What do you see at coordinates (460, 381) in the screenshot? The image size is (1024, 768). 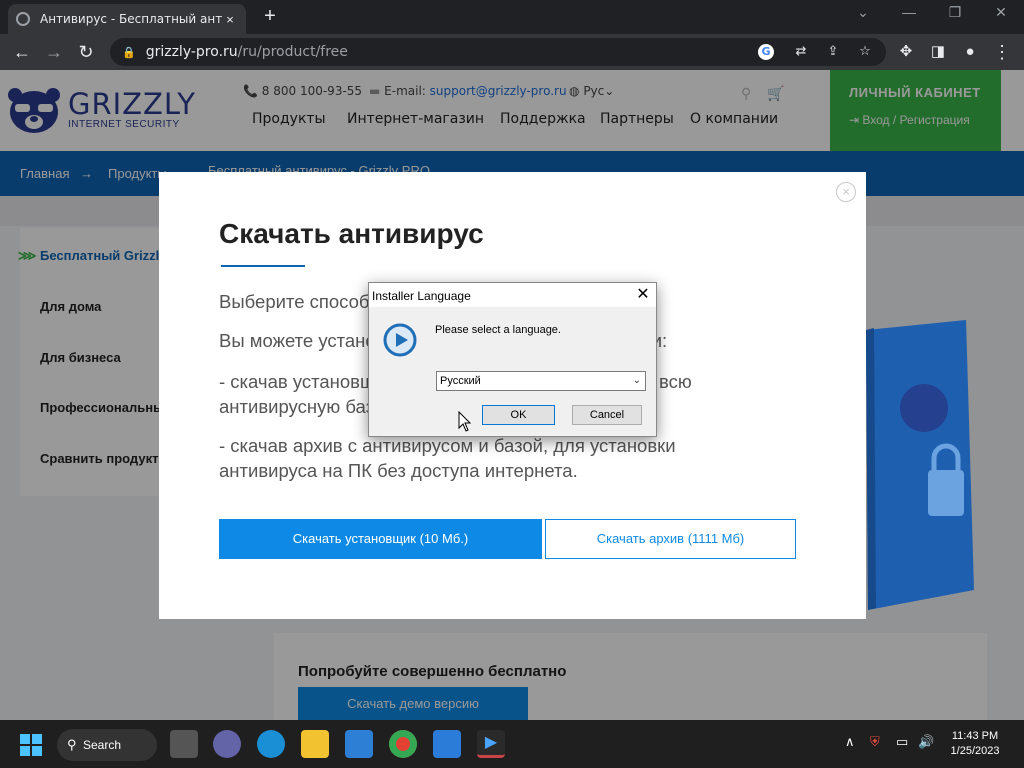 I see `selected-language: Русский` at bounding box center [460, 381].